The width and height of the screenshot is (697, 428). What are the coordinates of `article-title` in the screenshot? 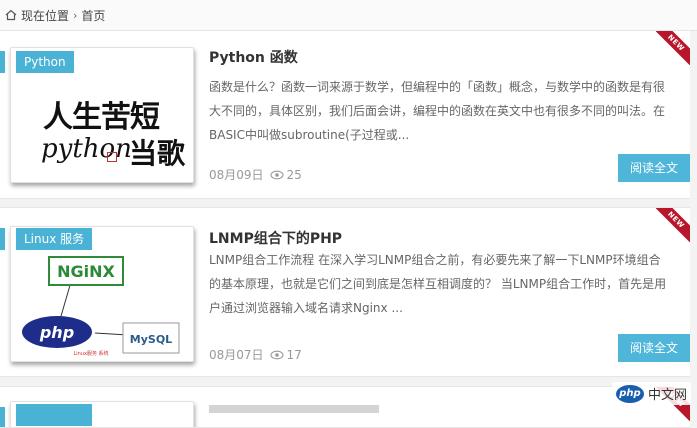 It's located at (294, 409).